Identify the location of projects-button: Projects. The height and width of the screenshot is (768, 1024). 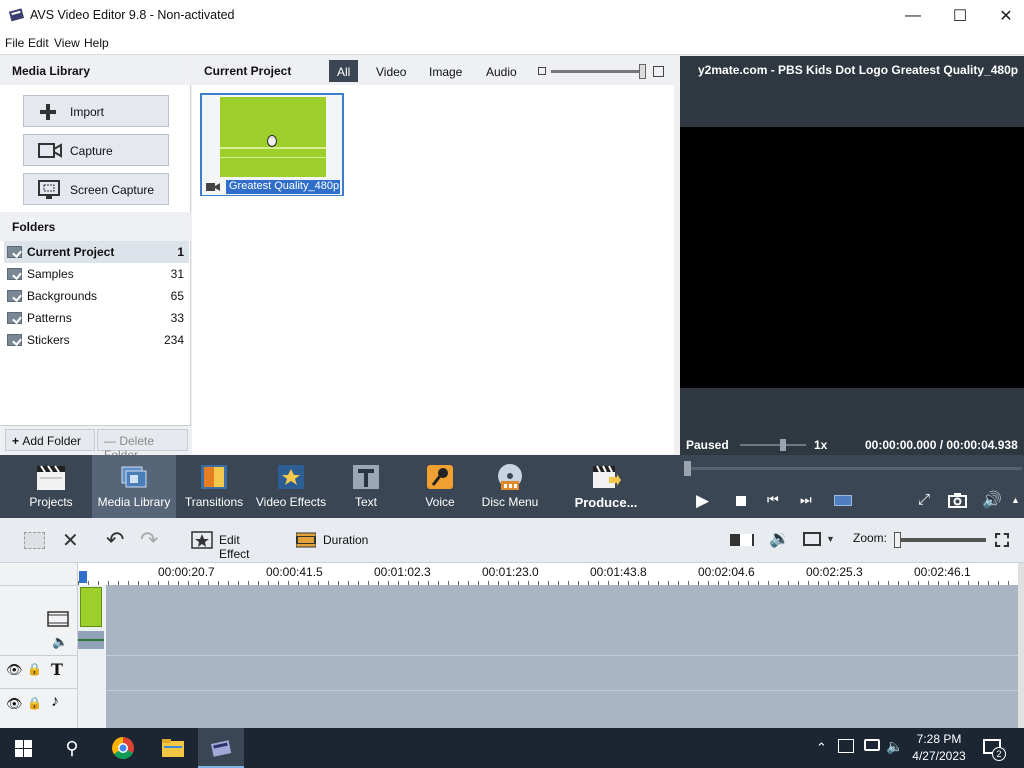
(51, 486).